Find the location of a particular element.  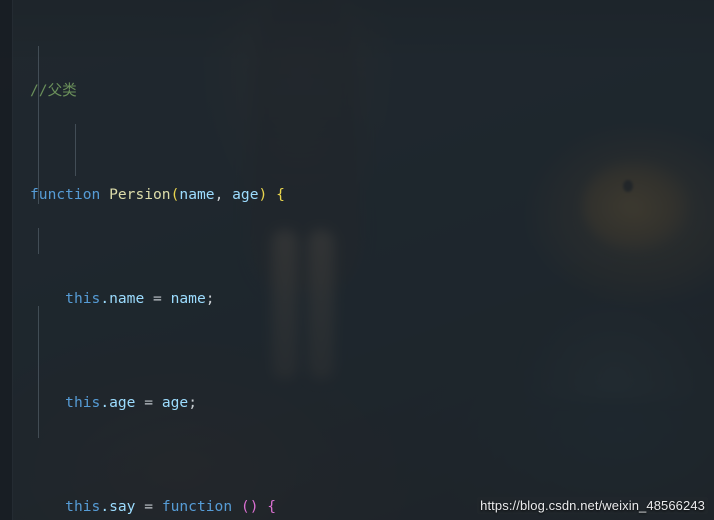

param-name: name is located at coordinates (197, 194).